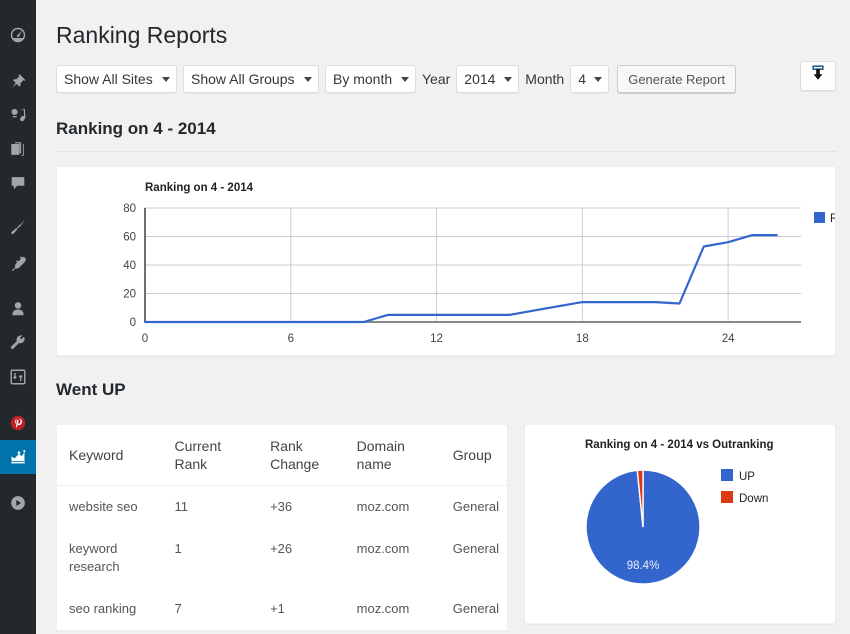 This screenshot has width=850, height=634. What do you see at coordinates (747, 477) in the screenshot?
I see `svg-text: UP` at bounding box center [747, 477].